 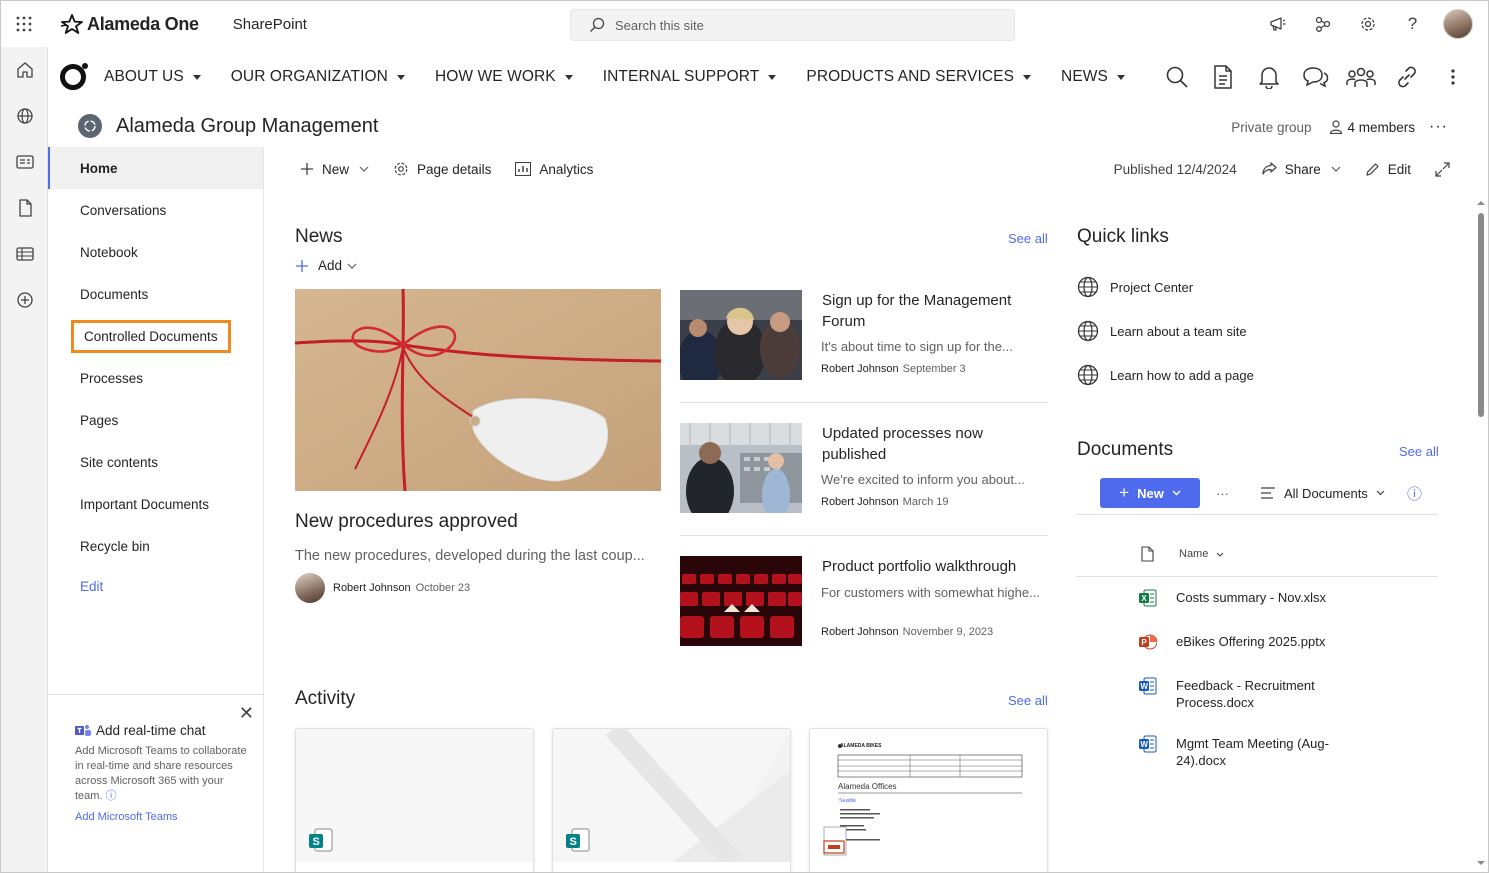 What do you see at coordinates (867, 786) in the screenshot?
I see `doc-preview-heading: Alameda Offices` at bounding box center [867, 786].